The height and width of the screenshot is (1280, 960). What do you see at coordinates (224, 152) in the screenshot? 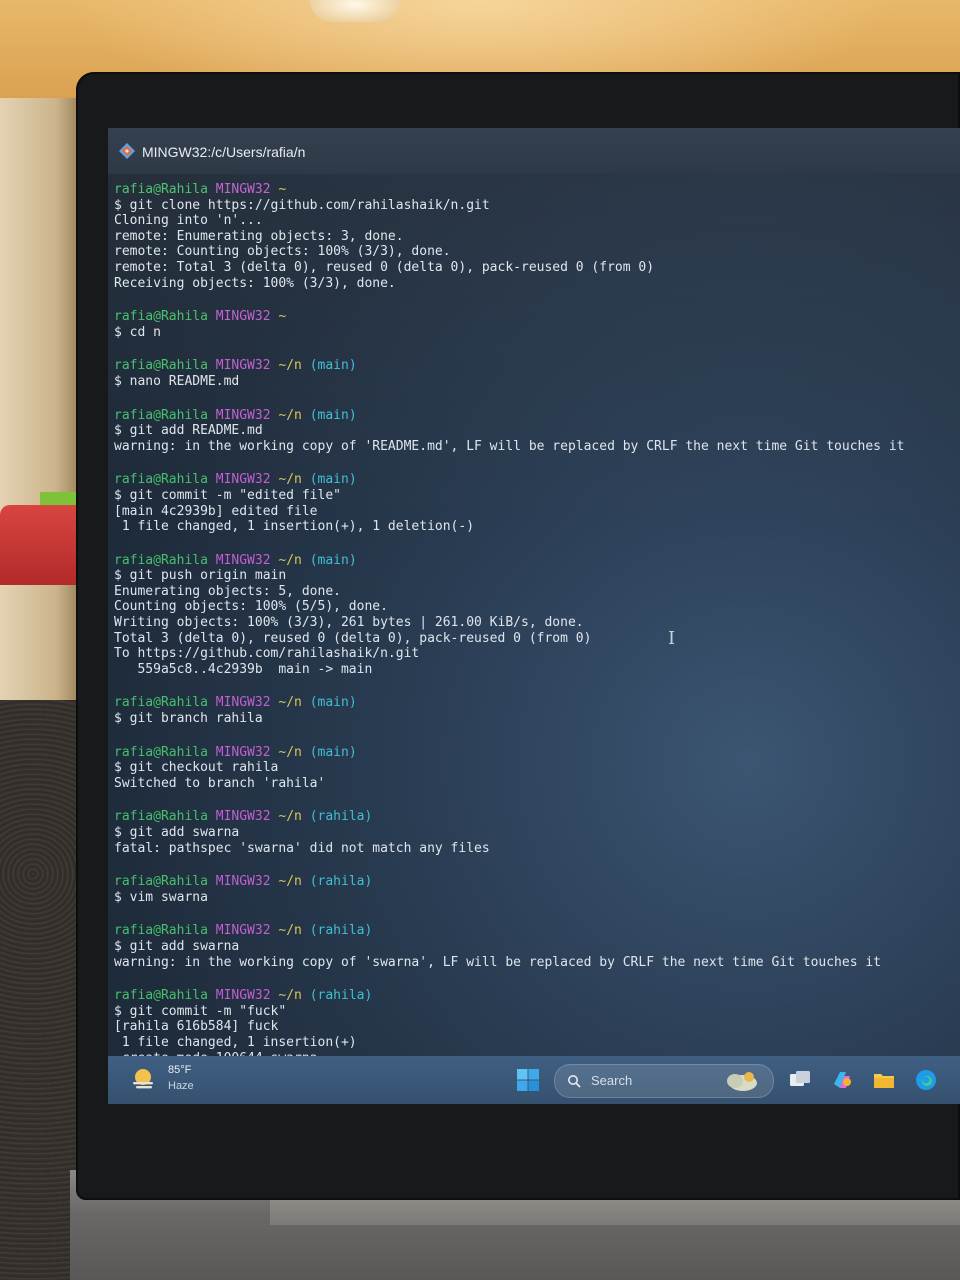
I see `window-title: MINGW32:/c/Users/rafia/n` at bounding box center [224, 152].